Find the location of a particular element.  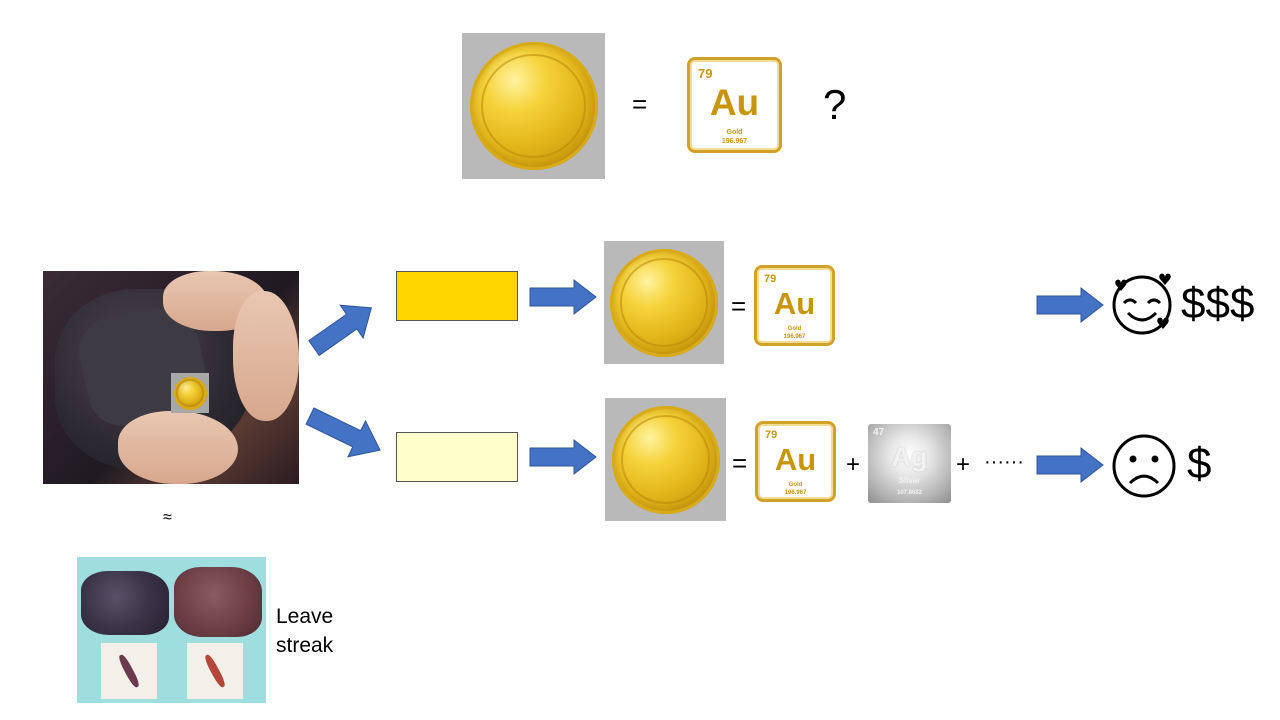

question-mark: ? is located at coordinates (835, 104).